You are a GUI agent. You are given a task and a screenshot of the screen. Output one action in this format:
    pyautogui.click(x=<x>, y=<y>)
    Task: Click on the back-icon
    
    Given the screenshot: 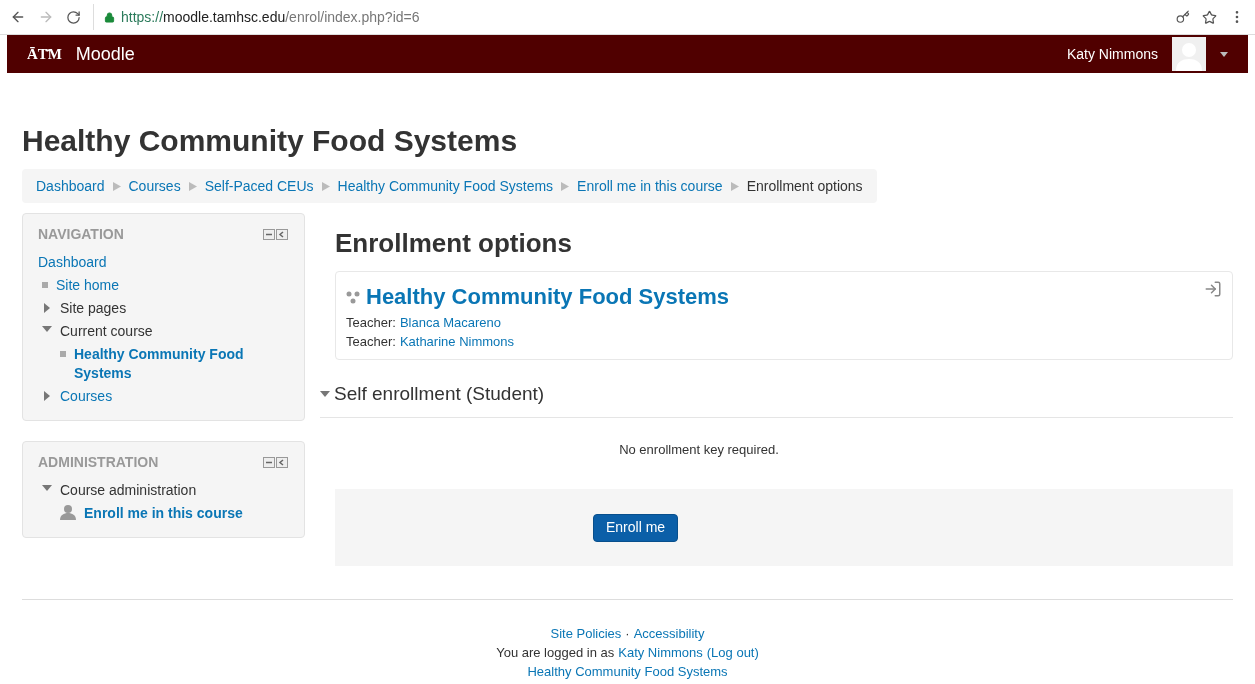 What is the action you would take?
    pyautogui.click(x=18, y=17)
    